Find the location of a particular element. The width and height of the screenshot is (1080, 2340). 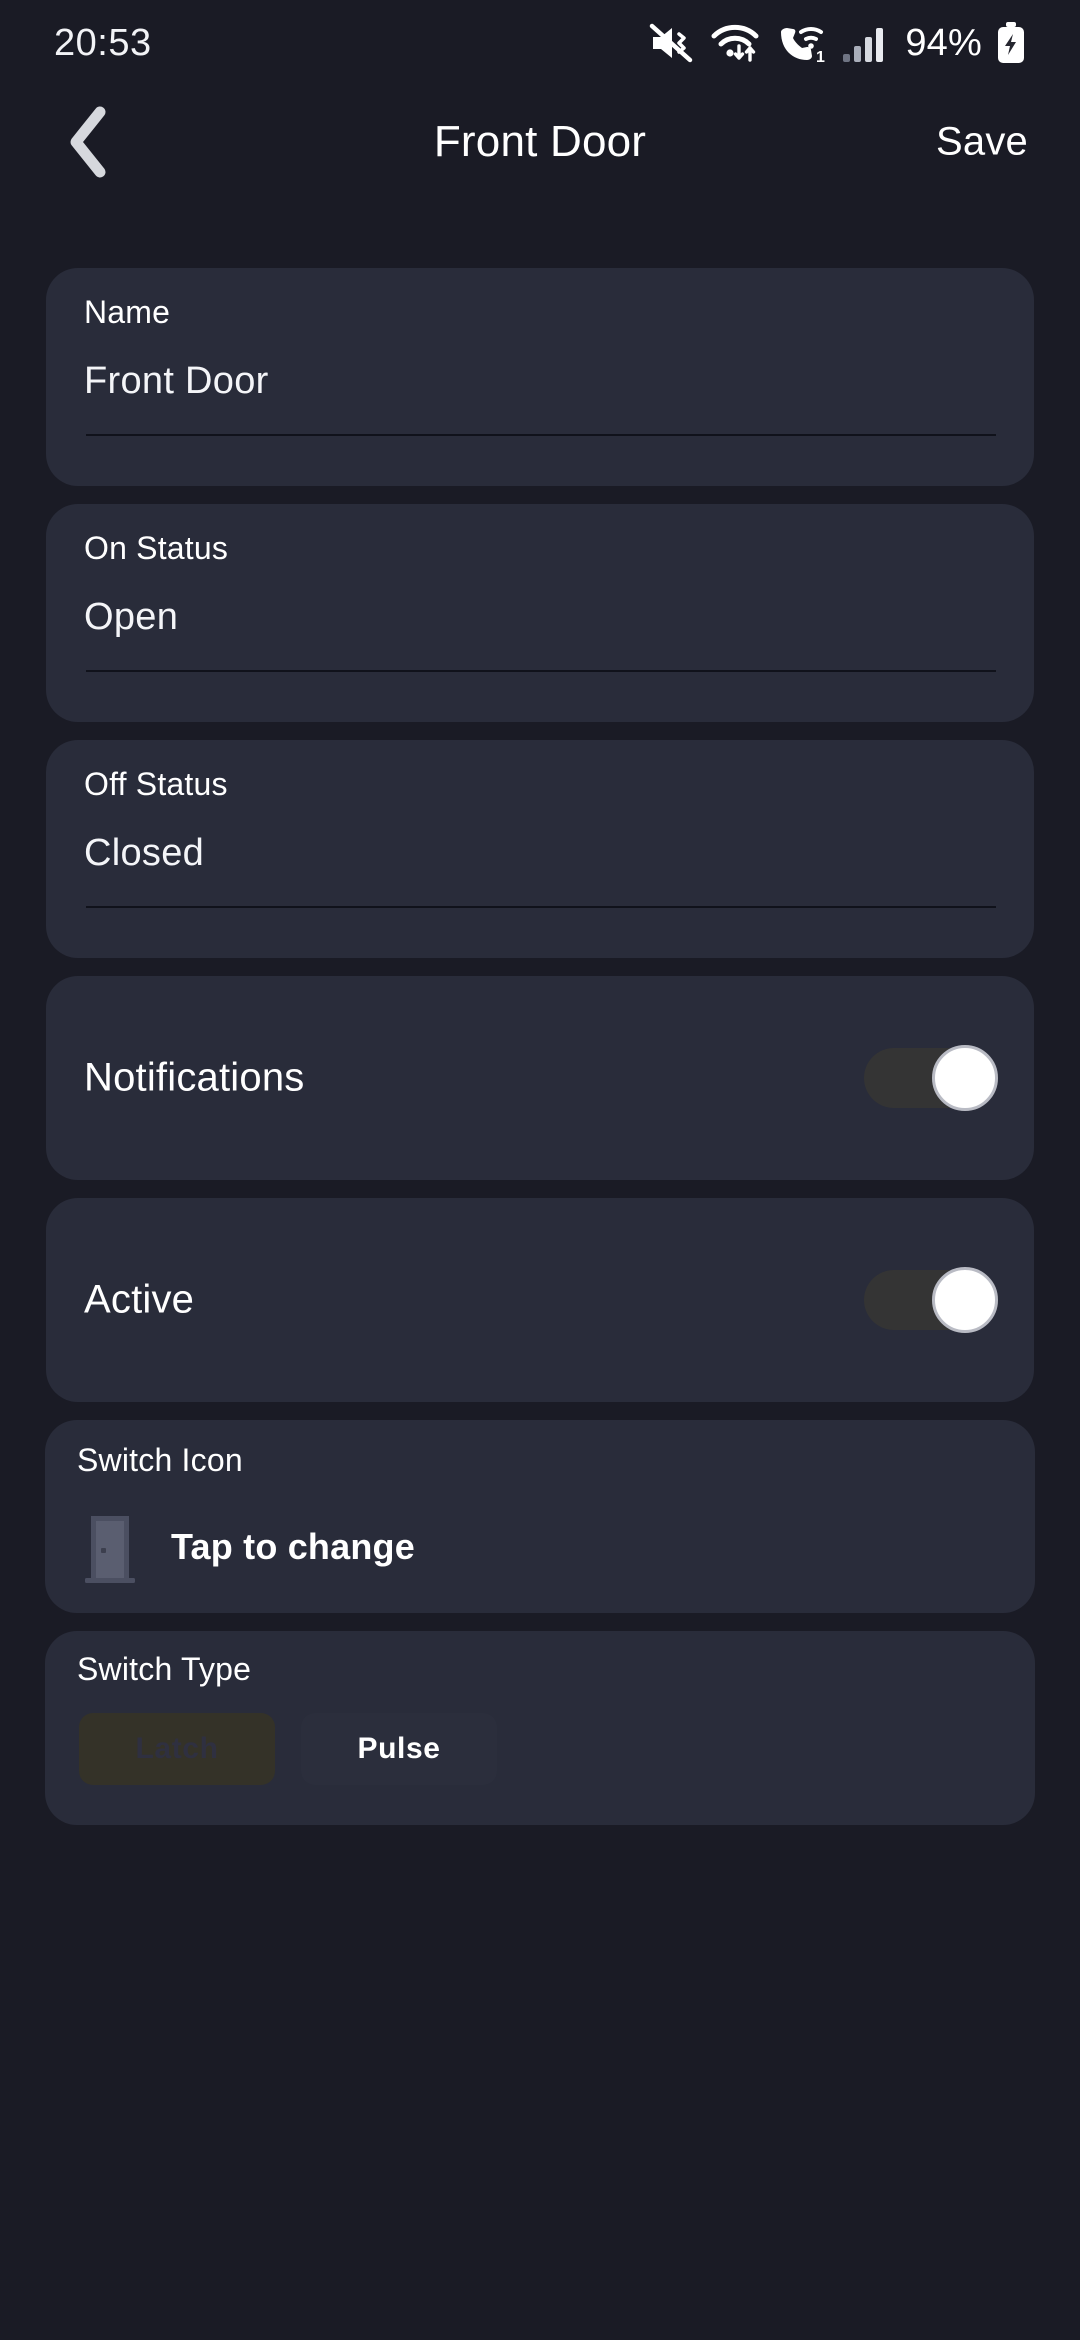

switch-type-latch-button: Latch is located at coordinates (177, 1749).